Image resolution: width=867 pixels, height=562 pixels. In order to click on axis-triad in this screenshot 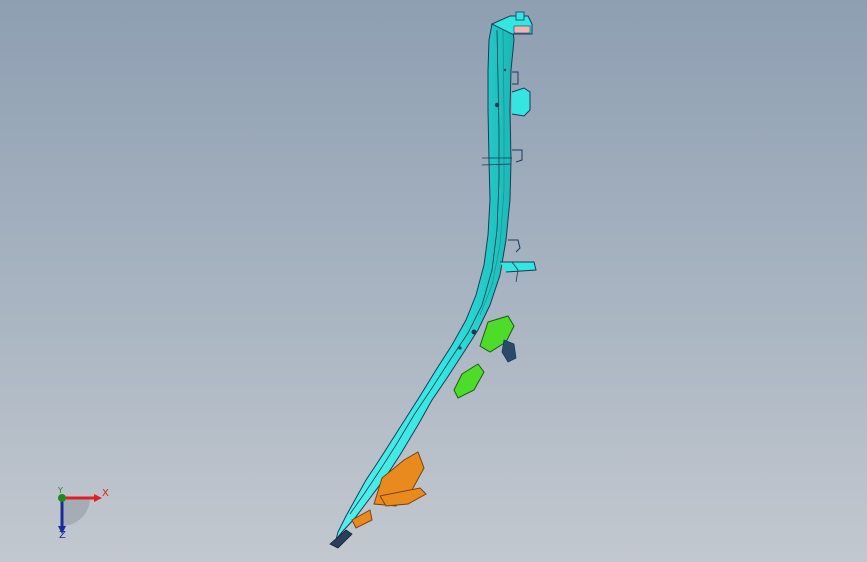, I will do `click(85, 515)`.